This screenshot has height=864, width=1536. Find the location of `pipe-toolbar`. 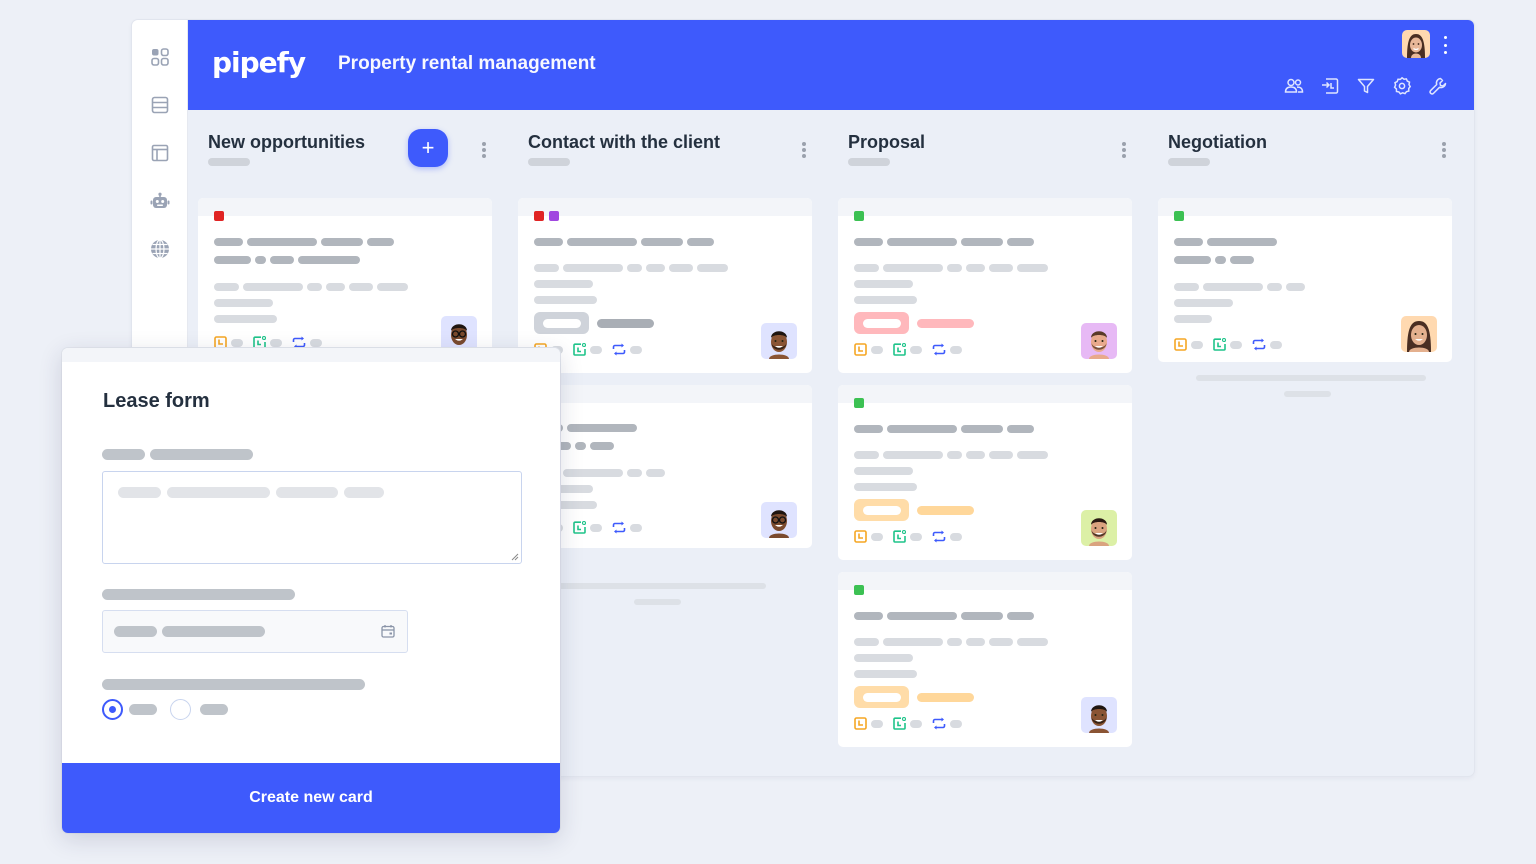

pipe-toolbar is located at coordinates (1366, 86).